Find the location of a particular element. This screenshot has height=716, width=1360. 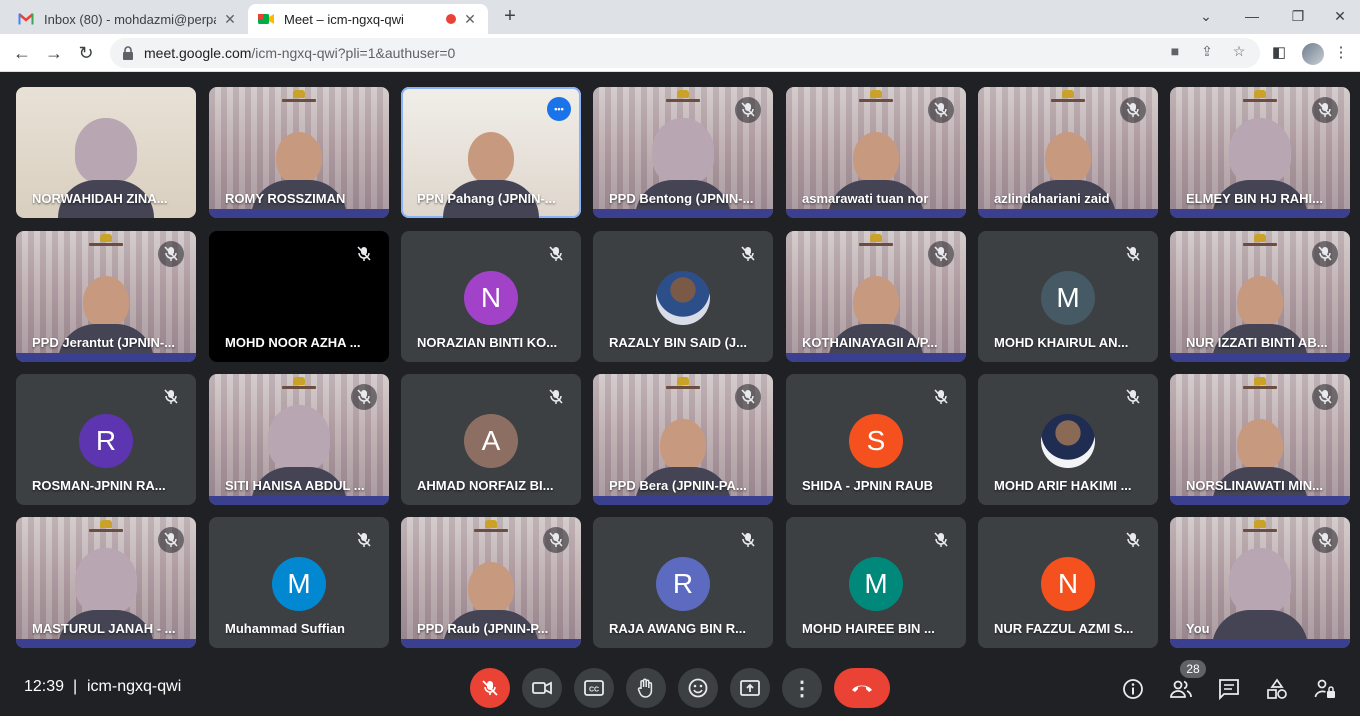

hang-up-icon is located at coordinates (862, 688).